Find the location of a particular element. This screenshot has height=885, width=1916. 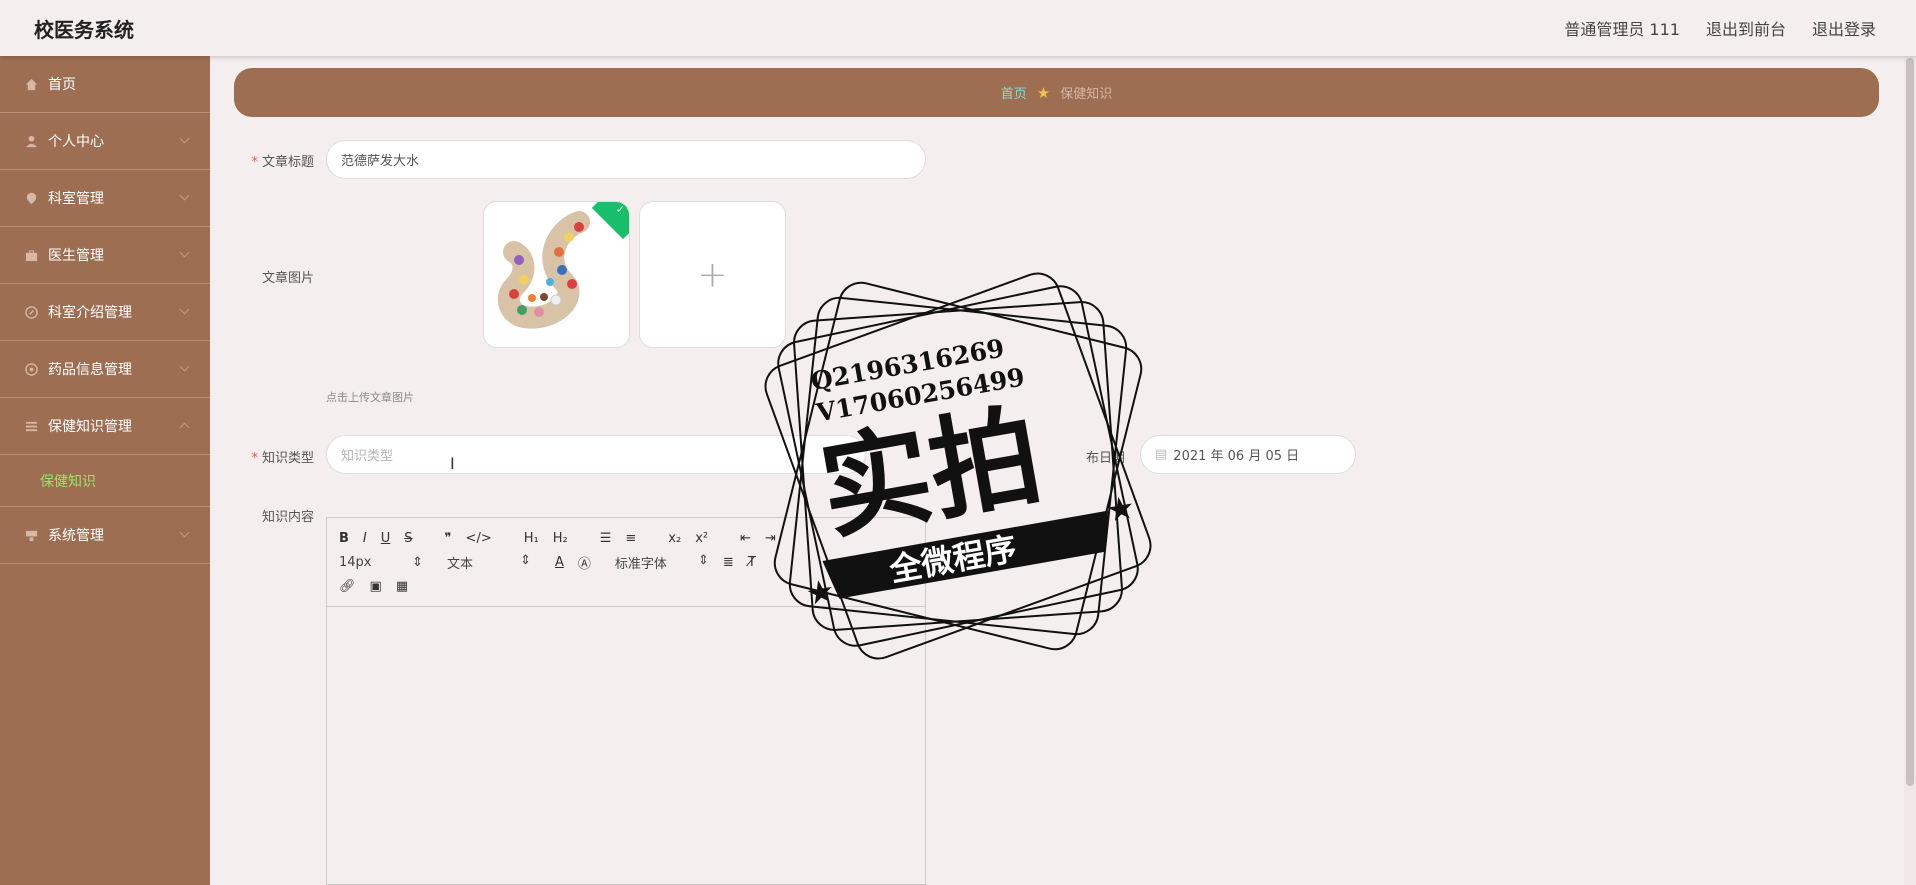

type-label: * 知识类型 is located at coordinates (282, 458).